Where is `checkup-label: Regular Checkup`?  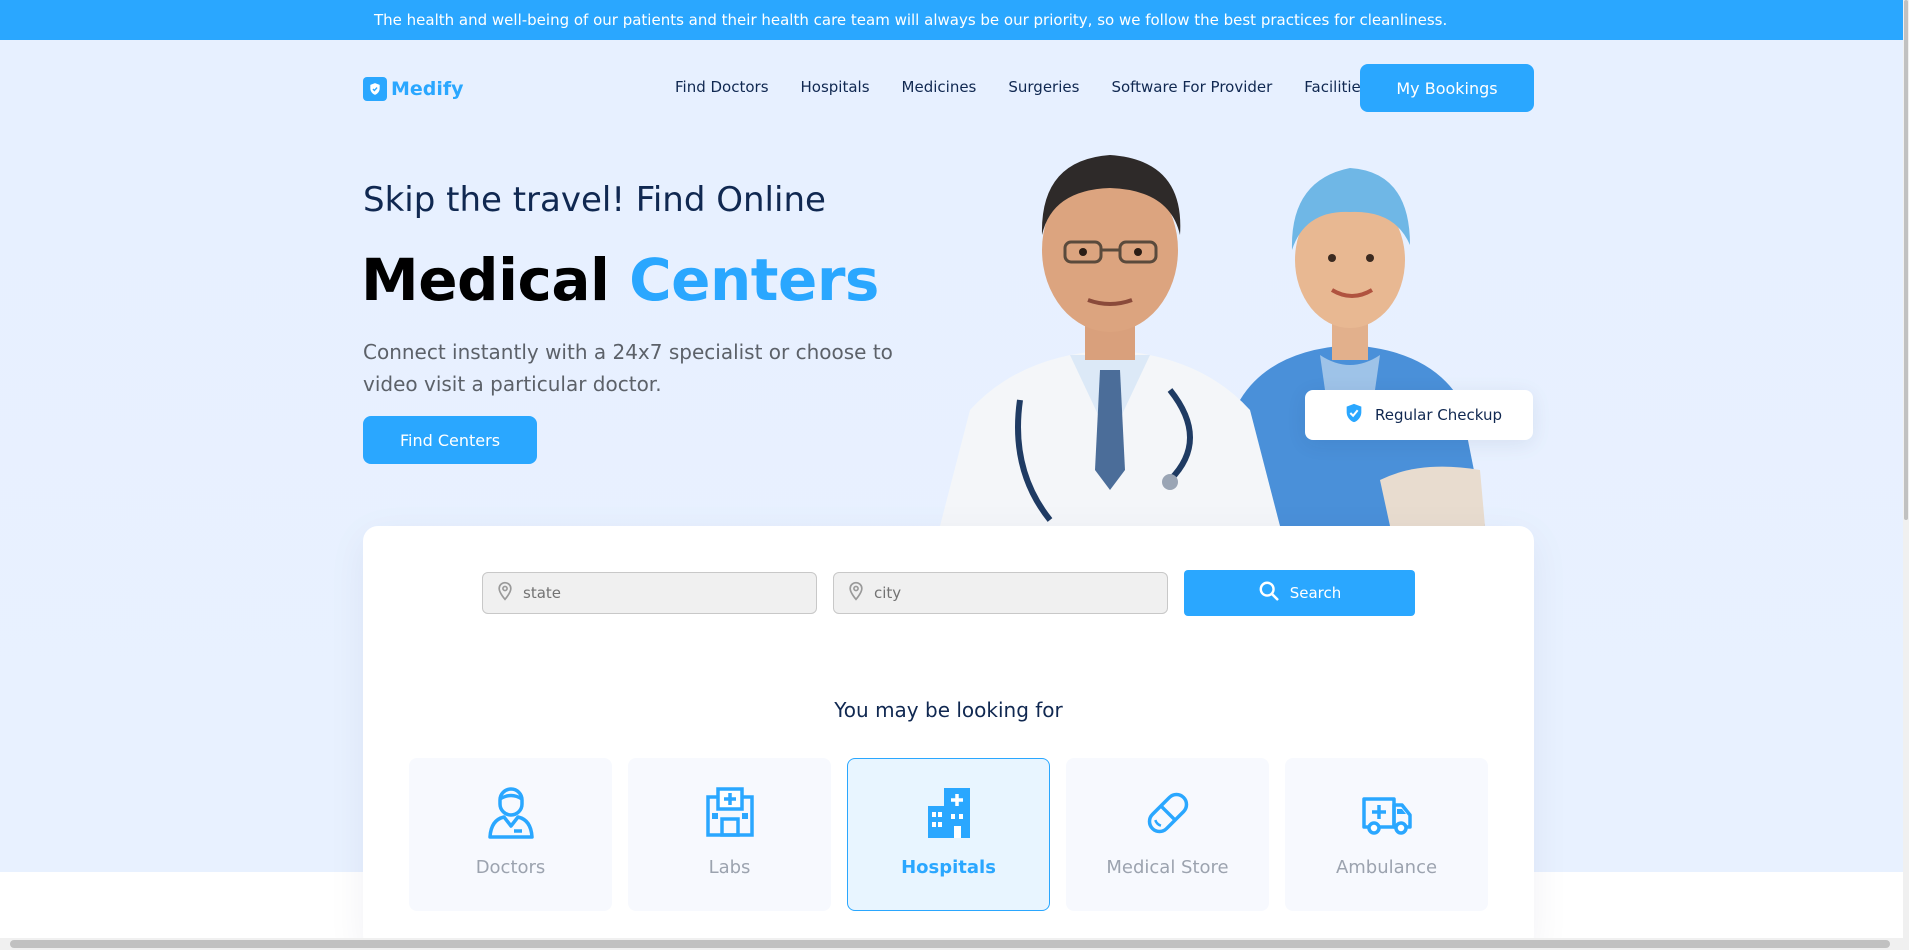 checkup-label: Regular Checkup is located at coordinates (1439, 415).